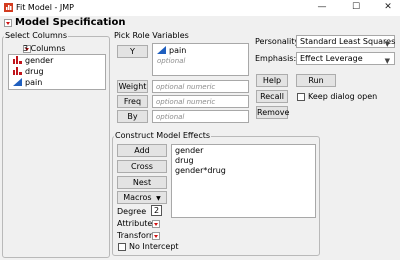 The height and width of the screenshot is (260, 400). I want to click on maximize-button: ☐, so click(356, 7).